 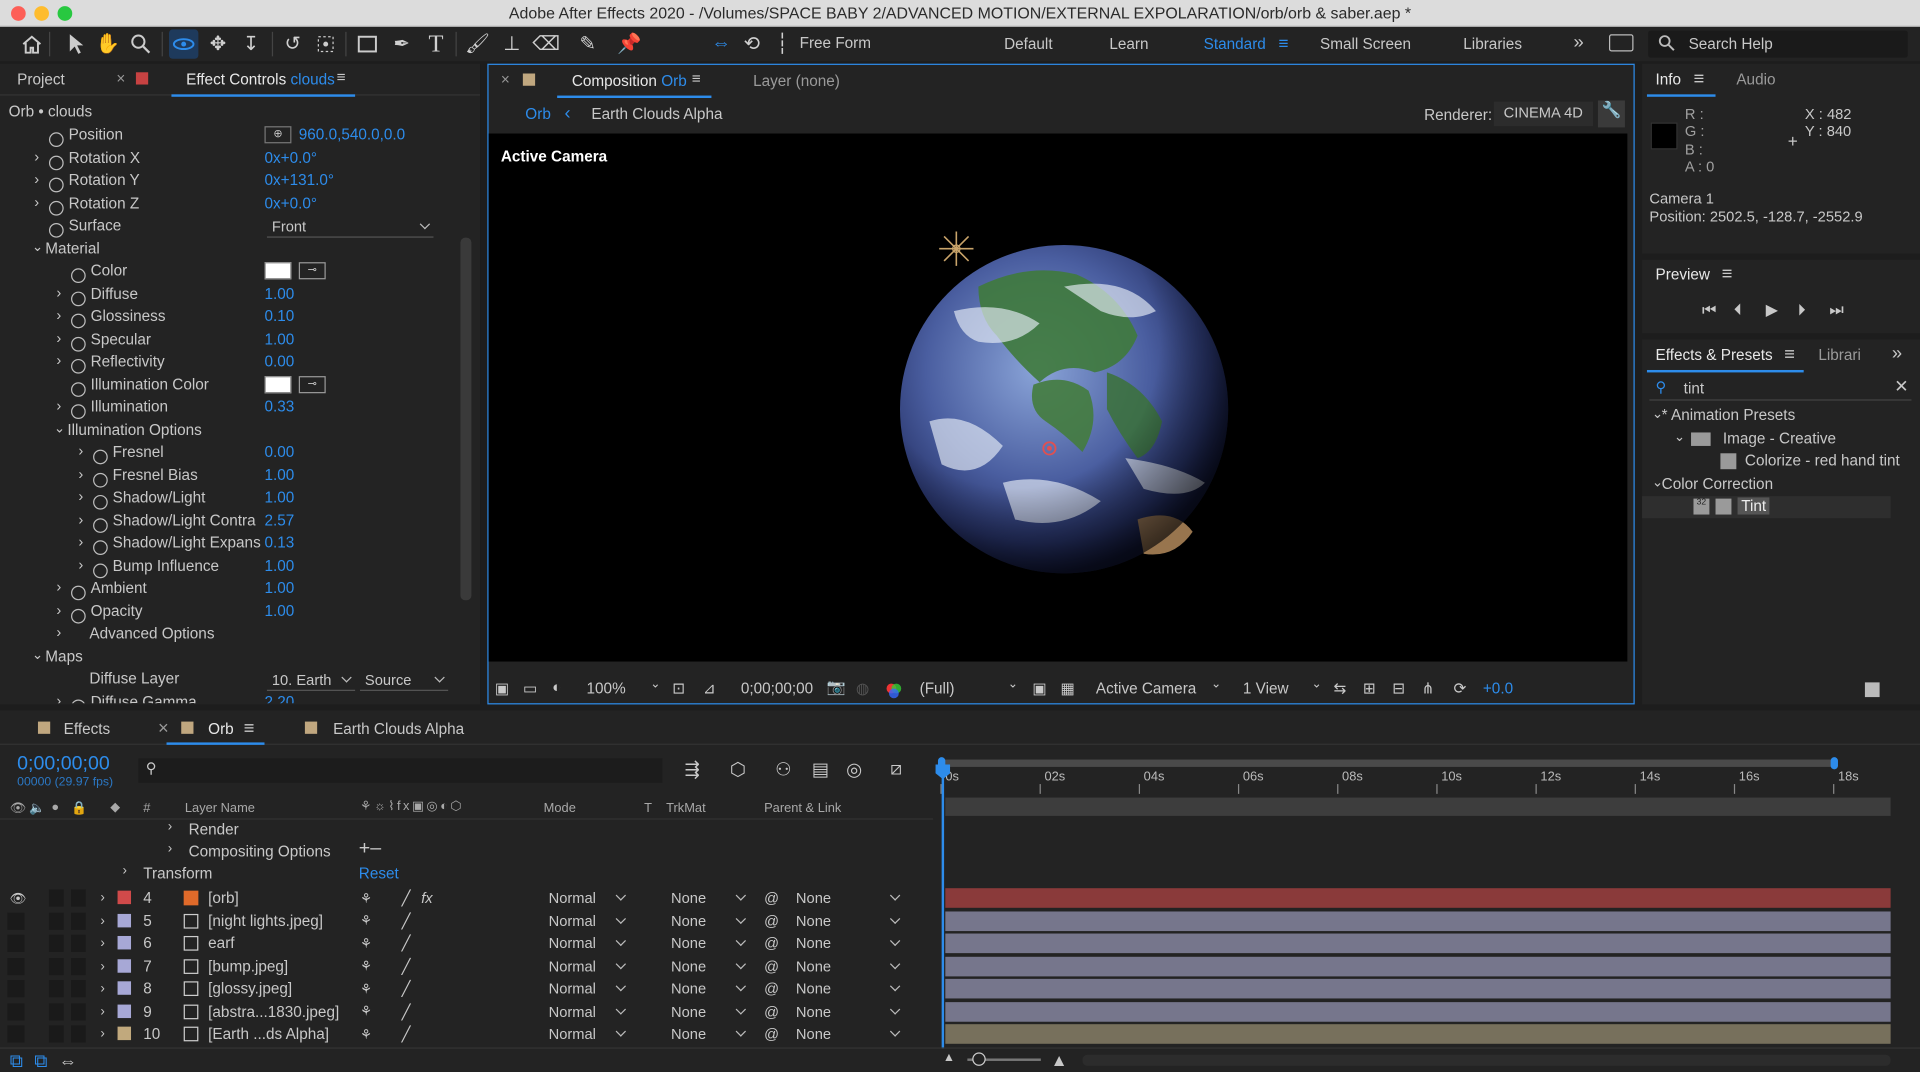 I want to click on mask-visibility-icon: ◐, so click(x=556, y=687).